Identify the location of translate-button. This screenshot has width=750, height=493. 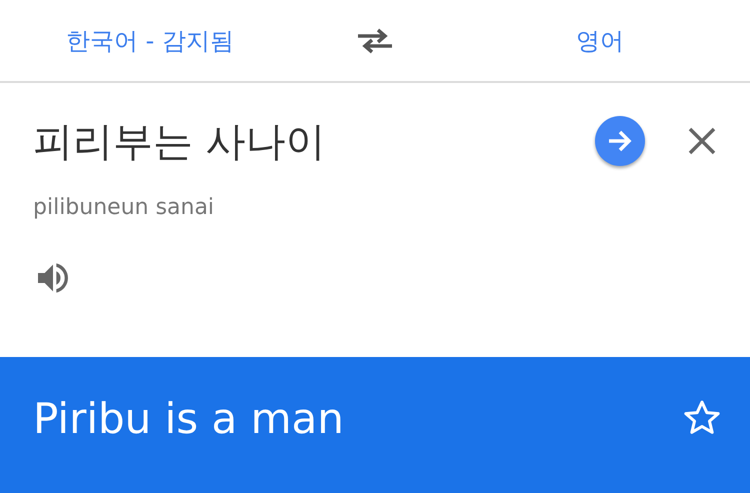
(620, 141).